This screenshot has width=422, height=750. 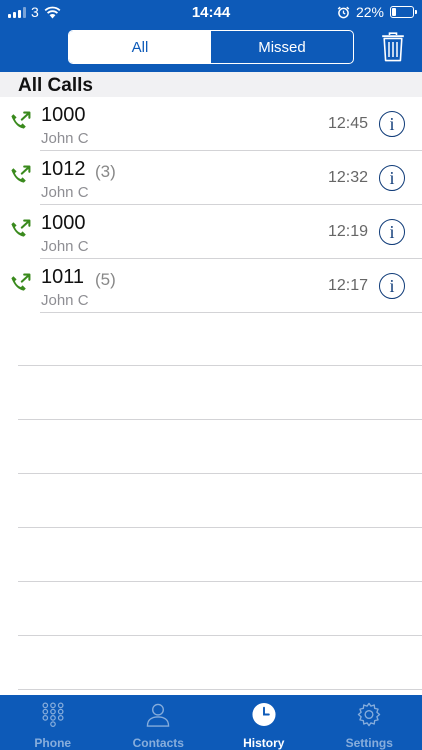 I want to click on tab-history: History, so click(x=264, y=722).